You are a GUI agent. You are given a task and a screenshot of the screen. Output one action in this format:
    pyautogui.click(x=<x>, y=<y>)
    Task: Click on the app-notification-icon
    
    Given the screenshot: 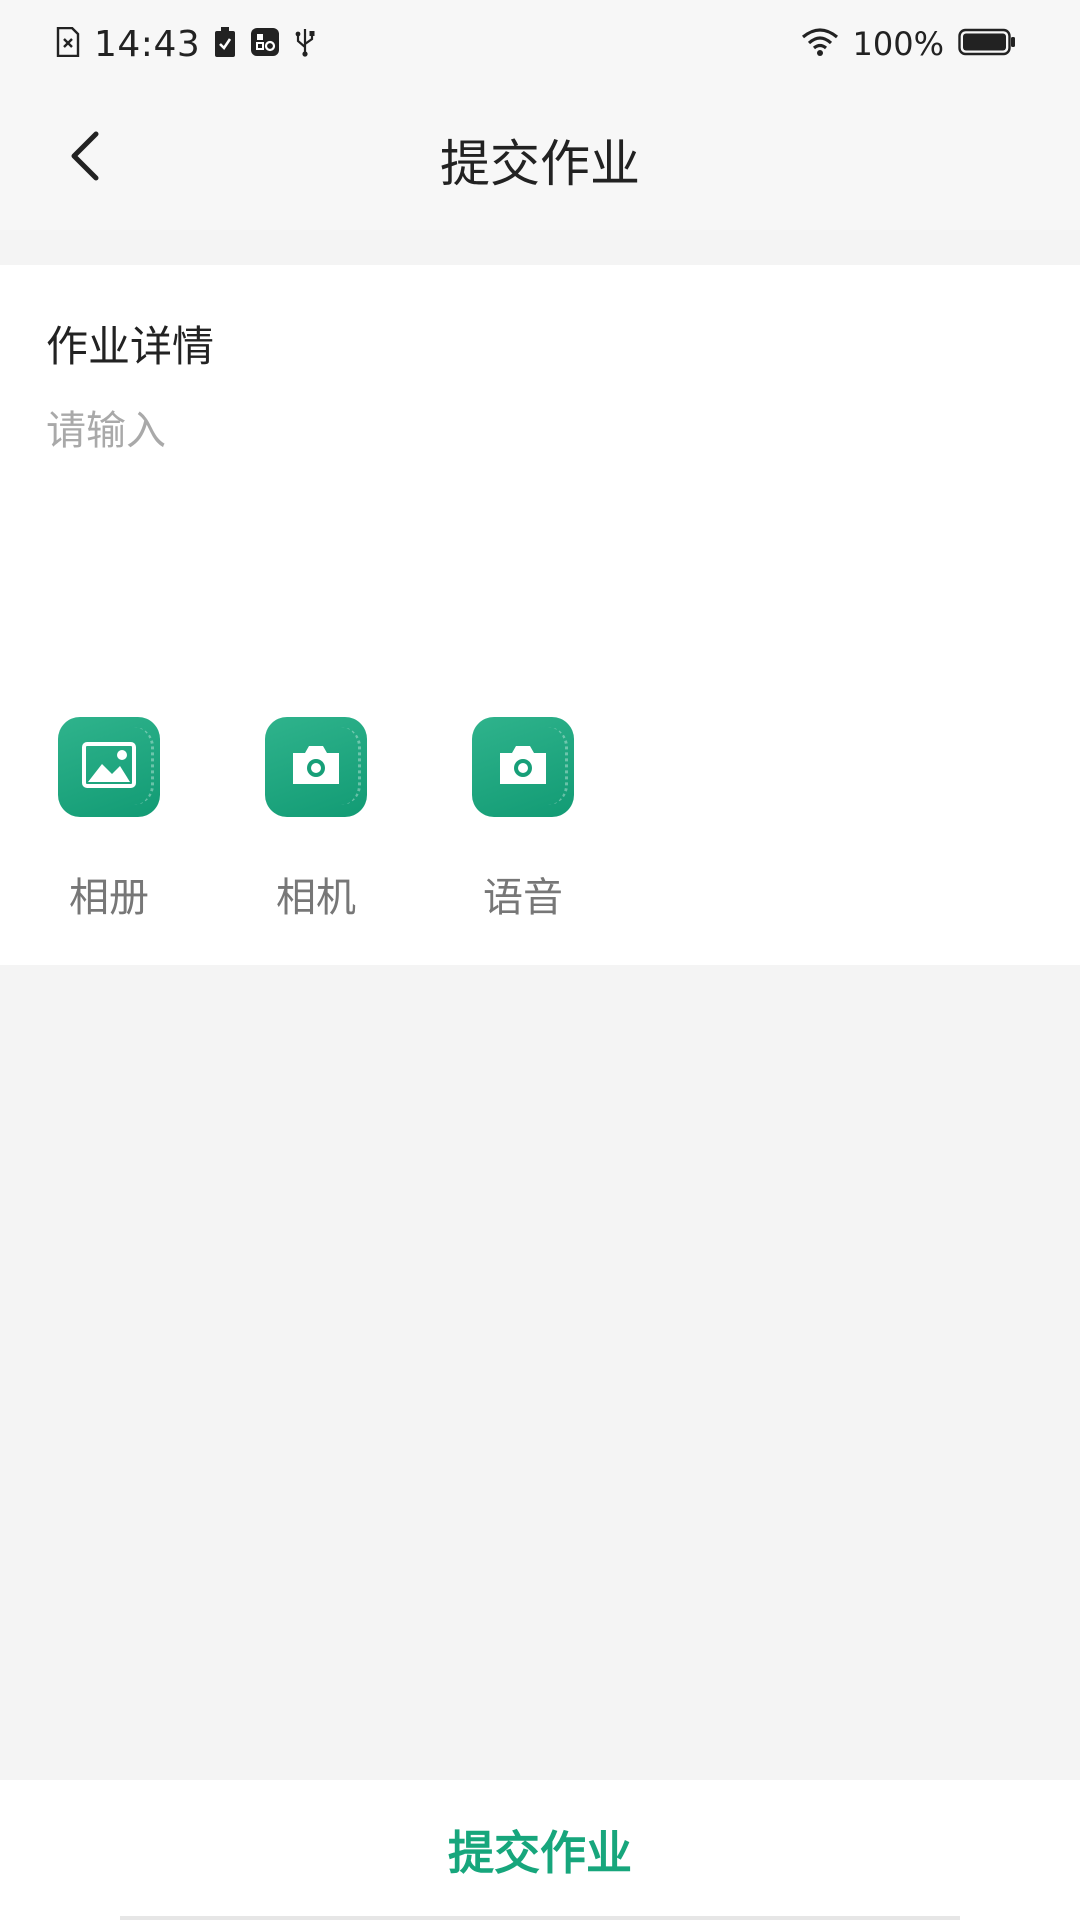 What is the action you would take?
    pyautogui.click(x=265, y=44)
    